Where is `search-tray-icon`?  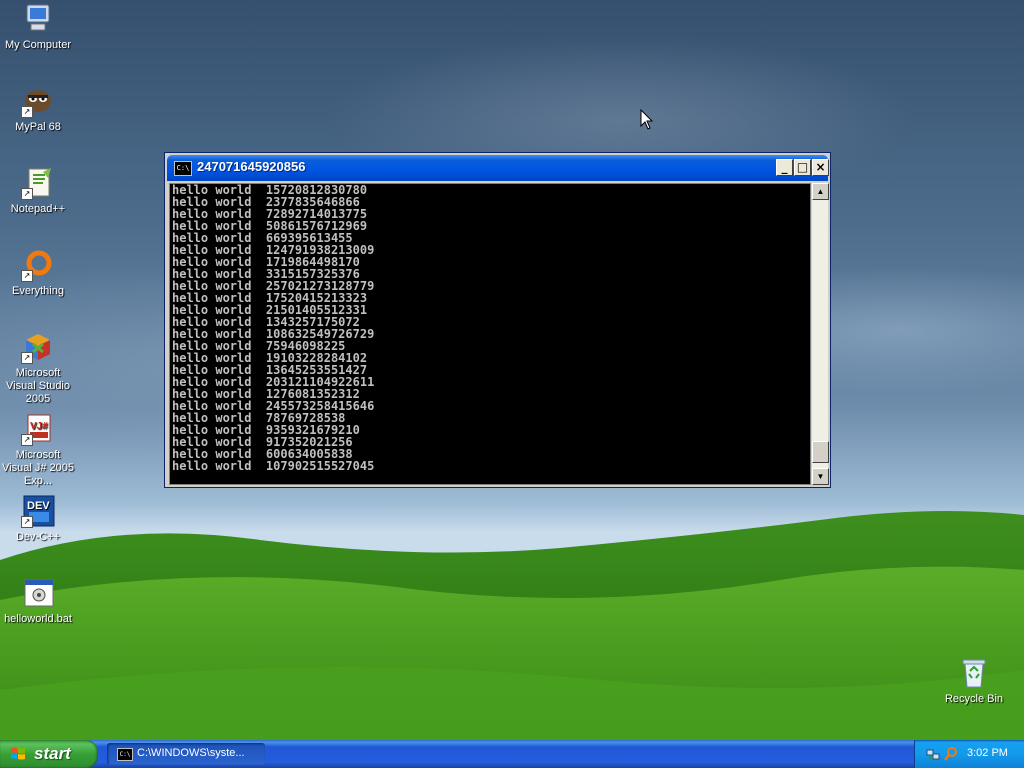
search-tray-icon is located at coordinates (951, 754).